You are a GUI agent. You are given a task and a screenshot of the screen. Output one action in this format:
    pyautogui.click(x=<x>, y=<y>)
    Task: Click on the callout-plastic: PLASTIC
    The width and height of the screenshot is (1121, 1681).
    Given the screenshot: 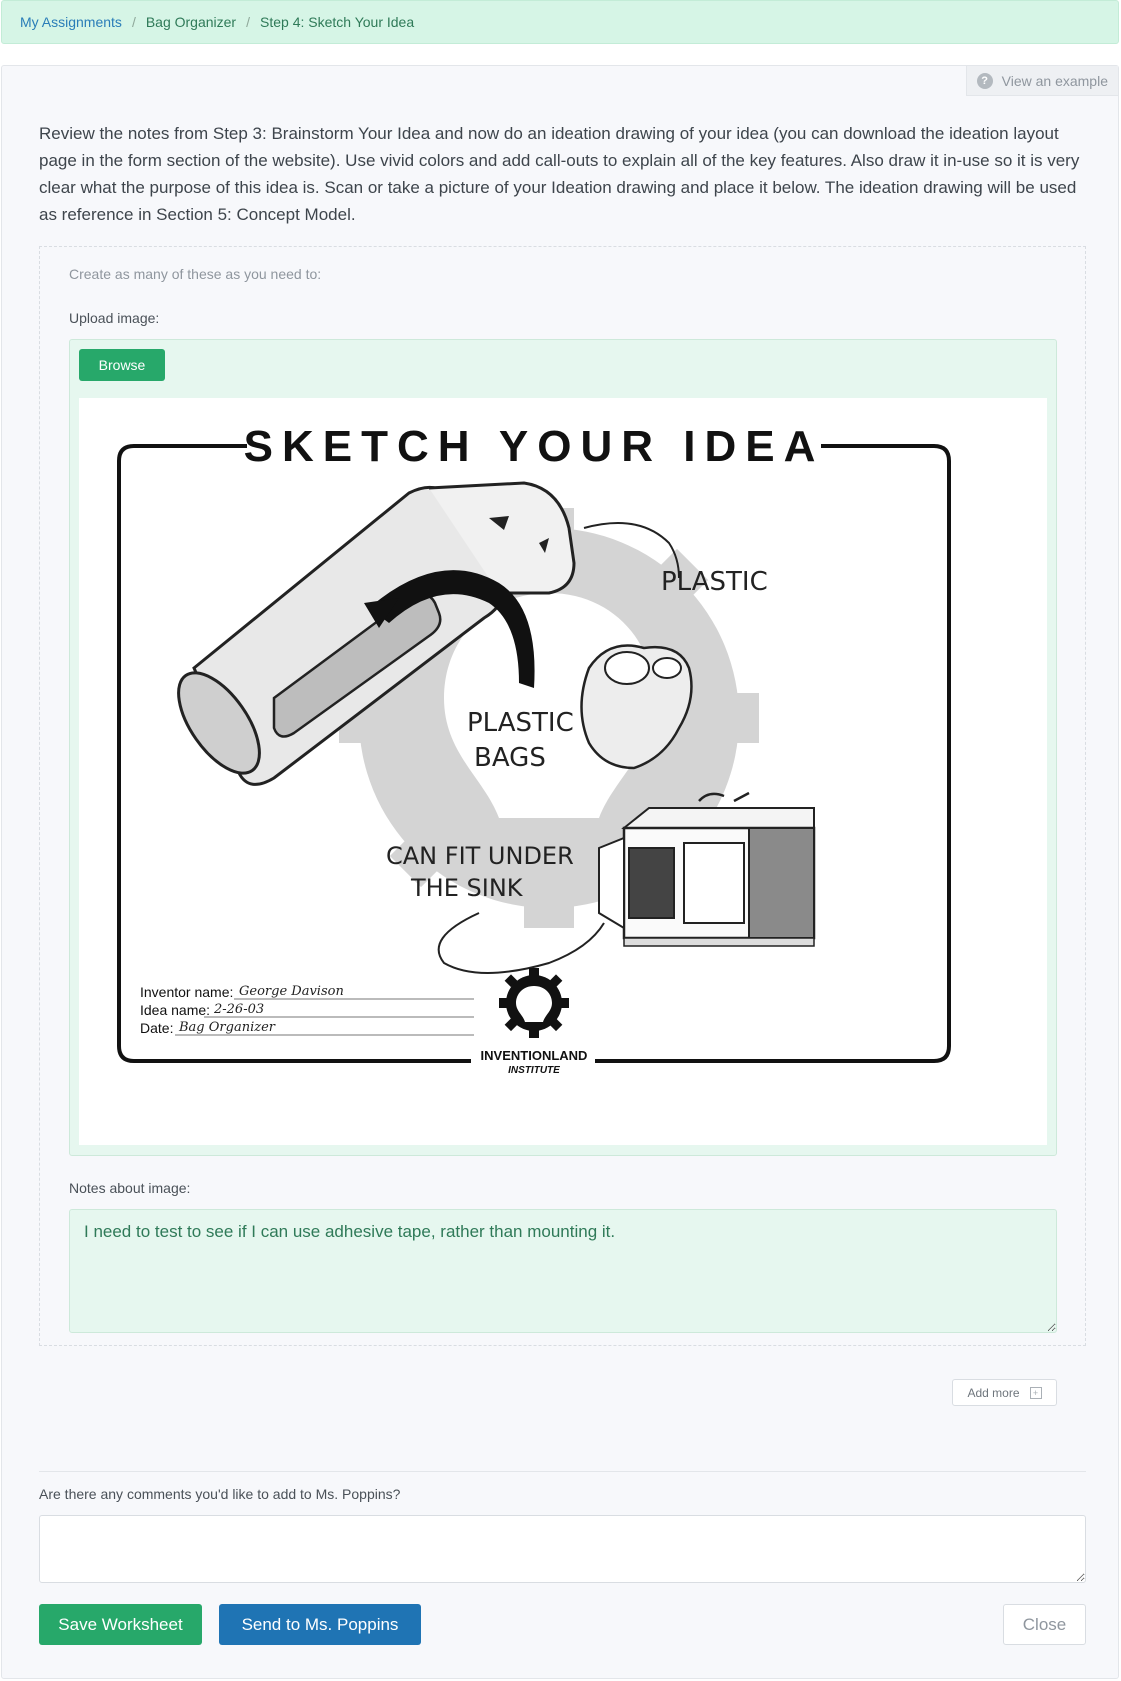 What is the action you would take?
    pyautogui.click(x=714, y=582)
    